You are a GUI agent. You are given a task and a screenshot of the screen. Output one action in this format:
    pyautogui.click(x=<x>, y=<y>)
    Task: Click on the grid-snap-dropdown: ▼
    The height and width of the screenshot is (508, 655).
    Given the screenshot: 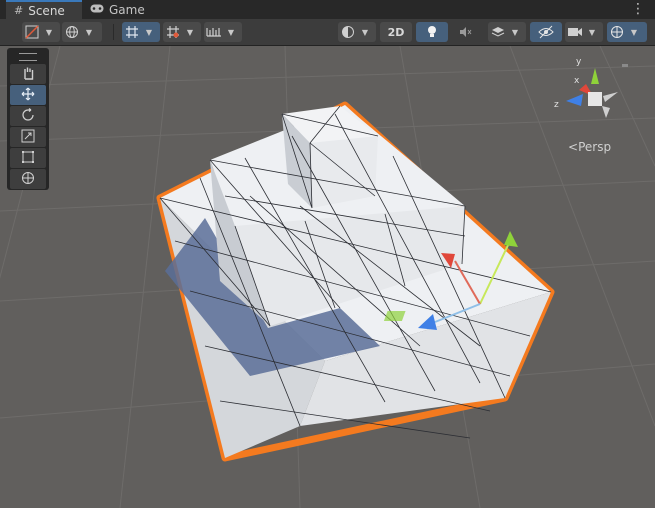 What is the action you would take?
    pyautogui.click(x=182, y=32)
    